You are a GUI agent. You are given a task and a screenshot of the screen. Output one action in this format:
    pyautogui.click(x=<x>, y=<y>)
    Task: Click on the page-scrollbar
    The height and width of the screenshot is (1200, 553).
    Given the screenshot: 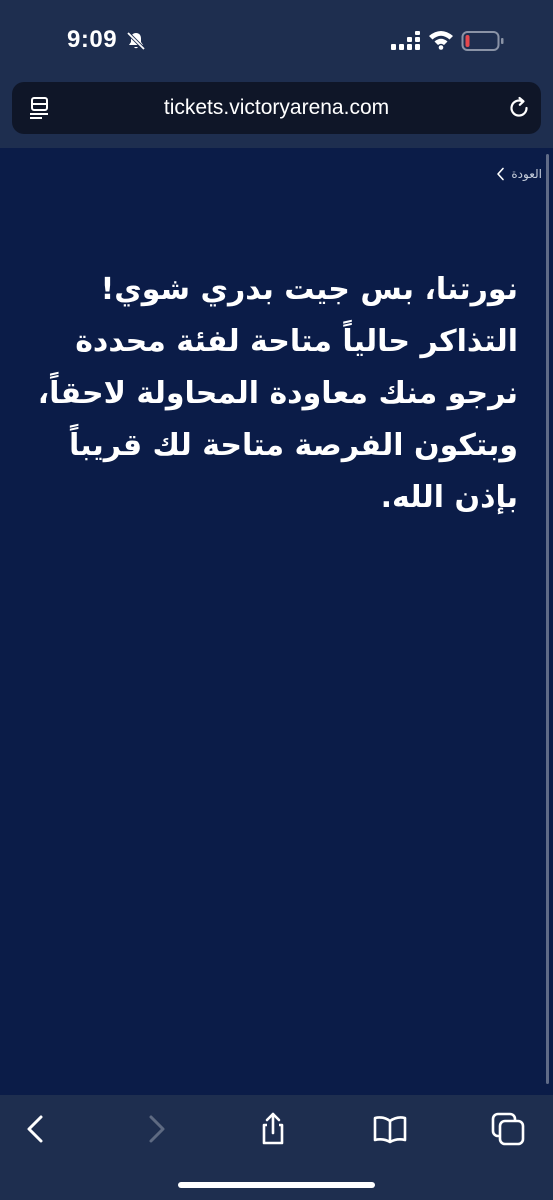 What is the action you would take?
    pyautogui.click(x=547, y=619)
    